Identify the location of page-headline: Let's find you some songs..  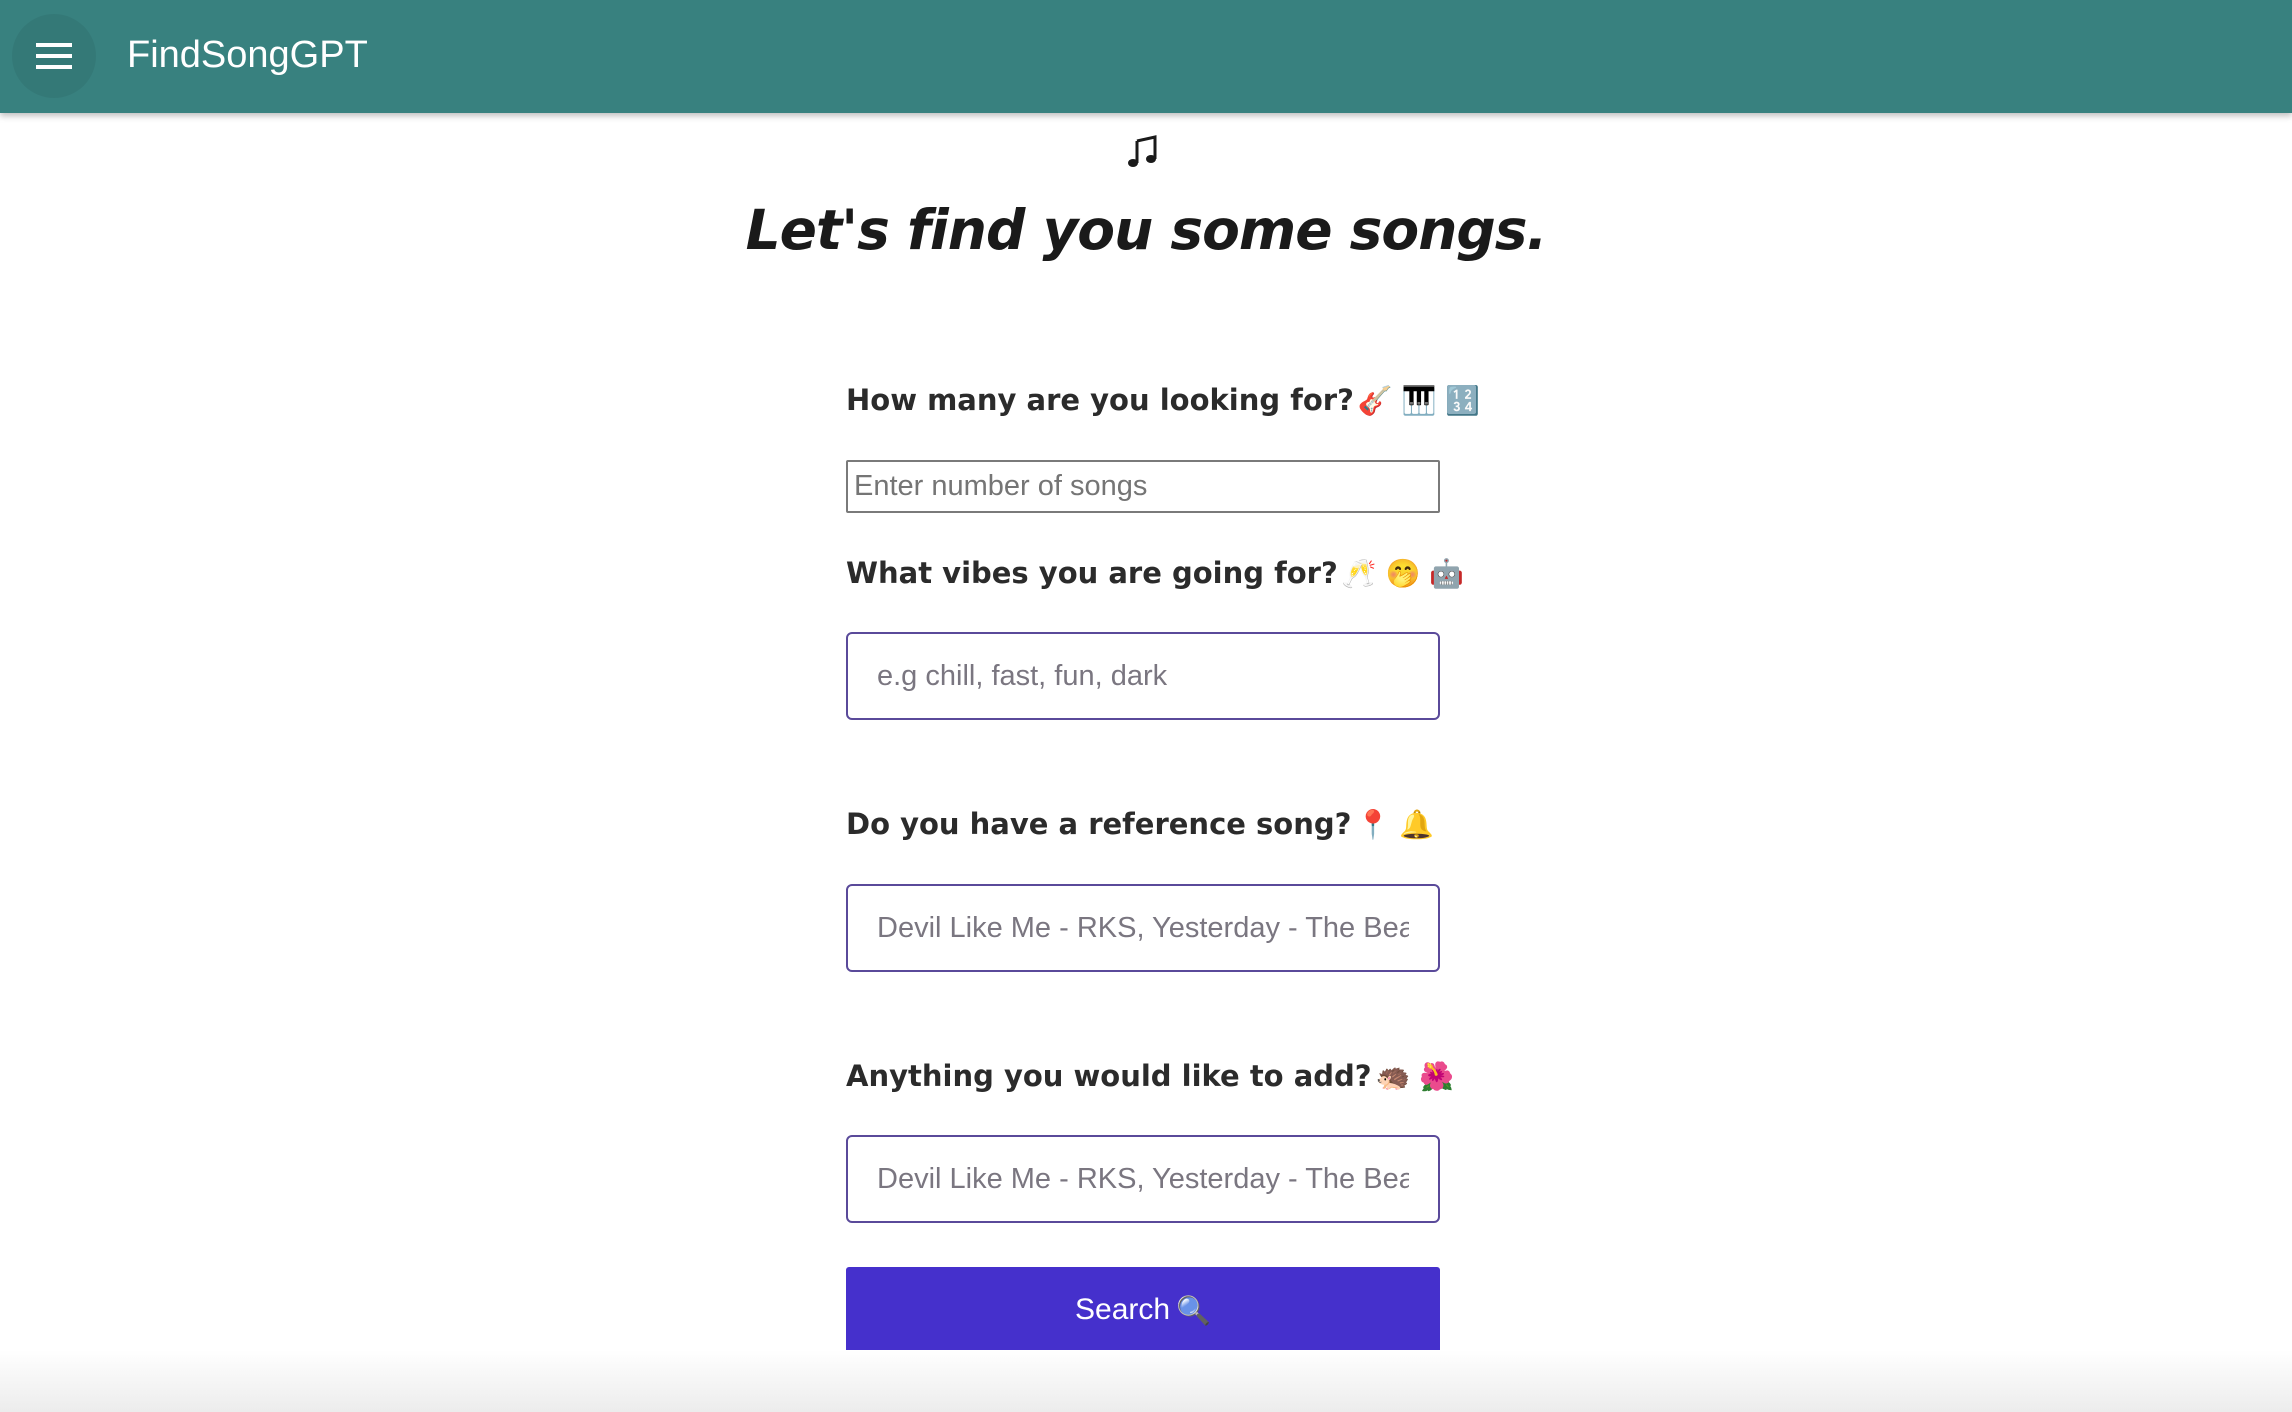
(1146, 230).